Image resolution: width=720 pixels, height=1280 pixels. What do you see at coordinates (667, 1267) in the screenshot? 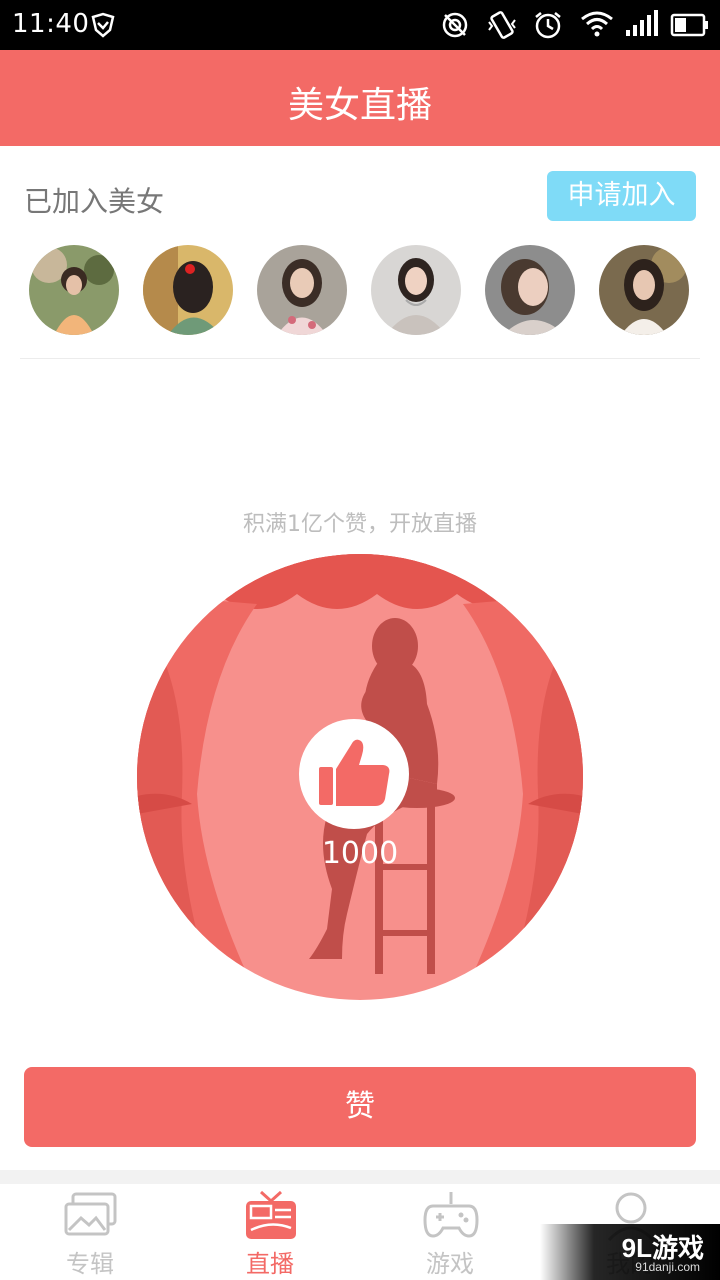
I see `watermark-url: 91danji.com` at bounding box center [667, 1267].